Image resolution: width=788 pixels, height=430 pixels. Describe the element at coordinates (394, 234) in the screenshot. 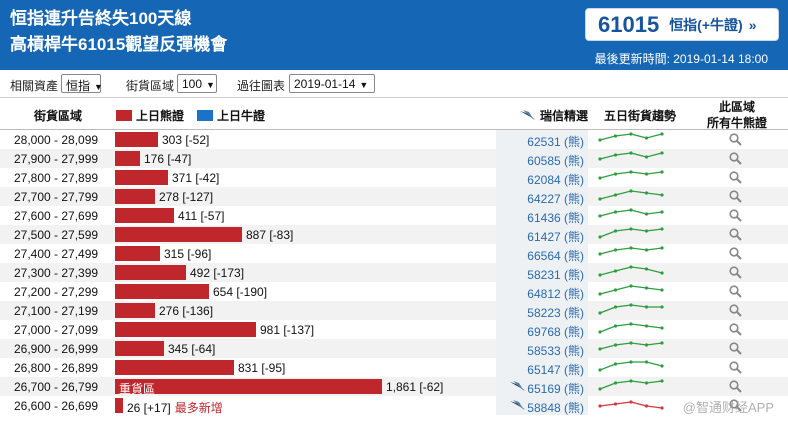

I see `table-row: 27,500 - 27,599 887 [-83] 61427 (熊)` at that location.